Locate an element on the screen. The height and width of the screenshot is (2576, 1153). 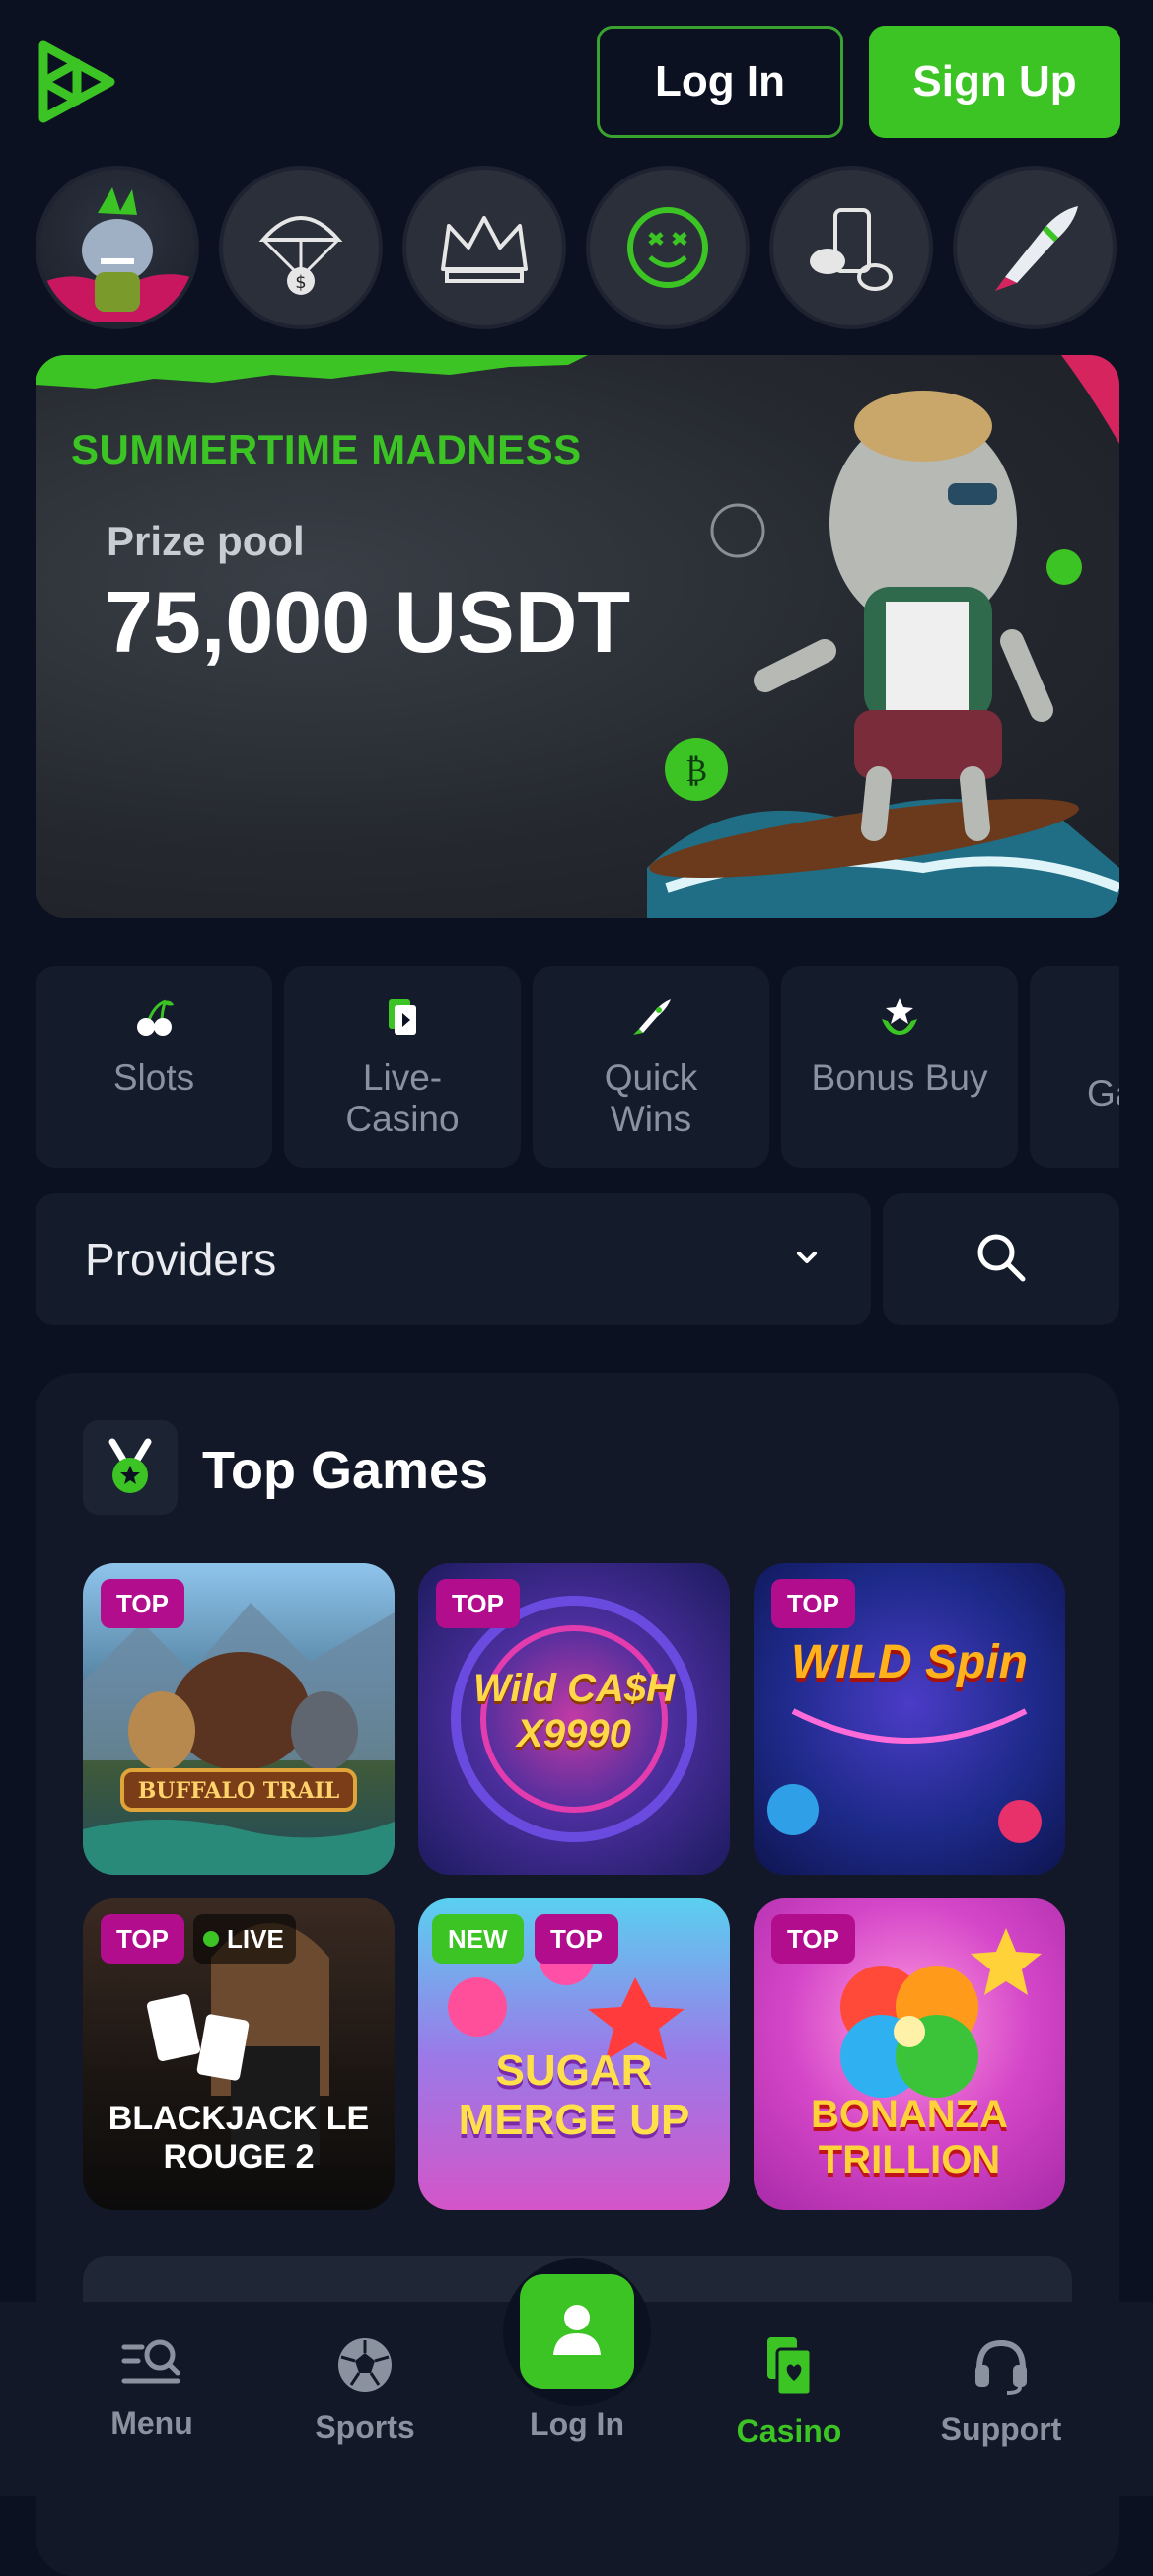
category-games: Ga is located at coordinates (1074, 1067).